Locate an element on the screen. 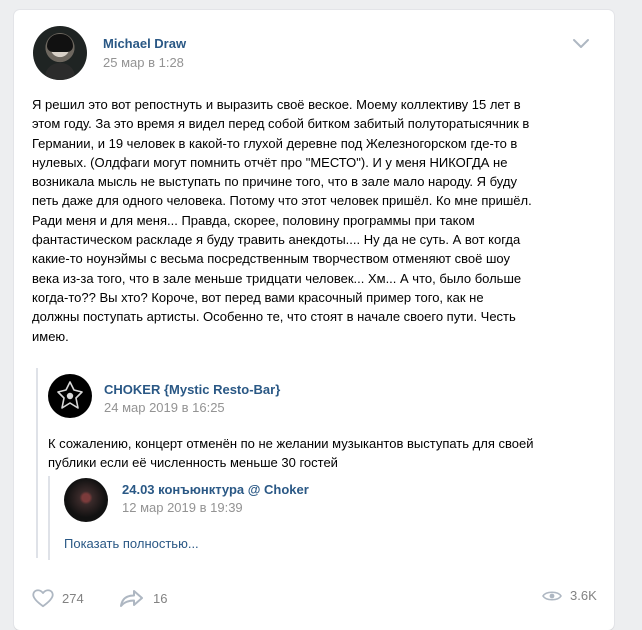 This screenshot has width=642, height=630. post-actions: 274 16 3.6K is located at coordinates (317, 598).